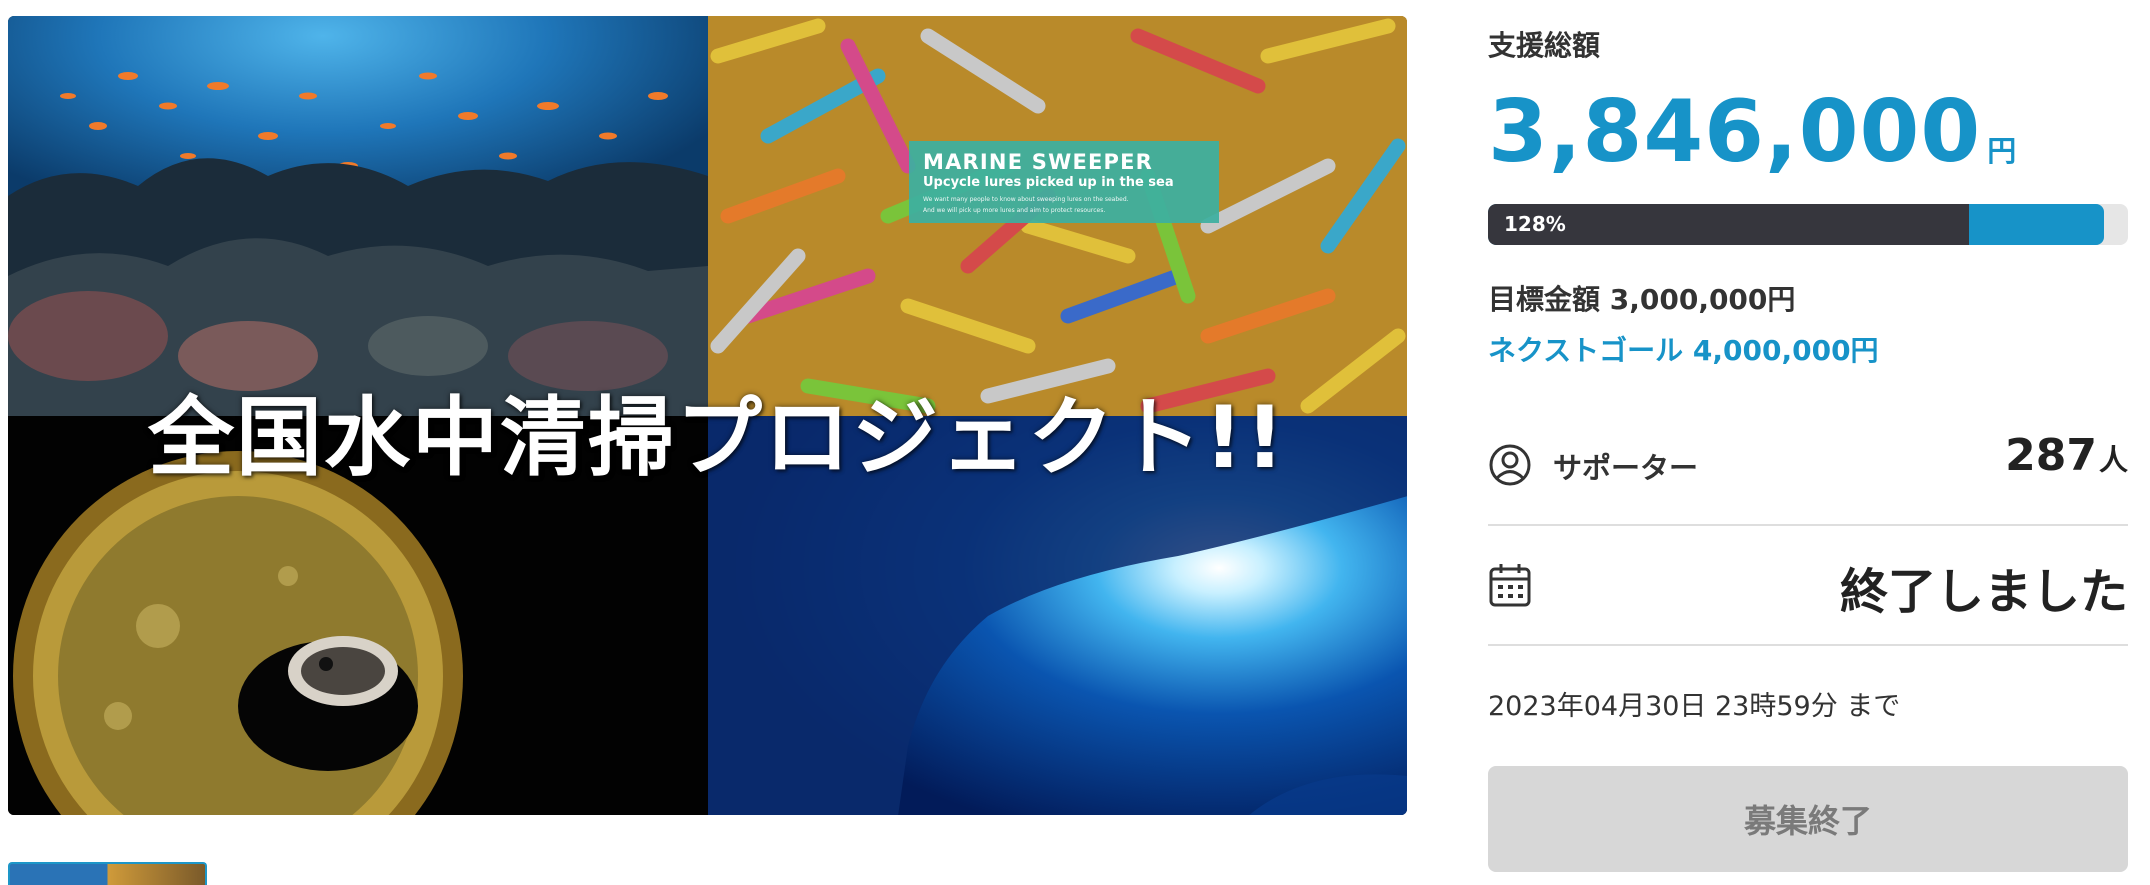 The width and height of the screenshot is (2150, 885). Describe the element at coordinates (717, 438) in the screenshot. I see `hero-title: 全国水中清掃プロジェクト!!` at that location.